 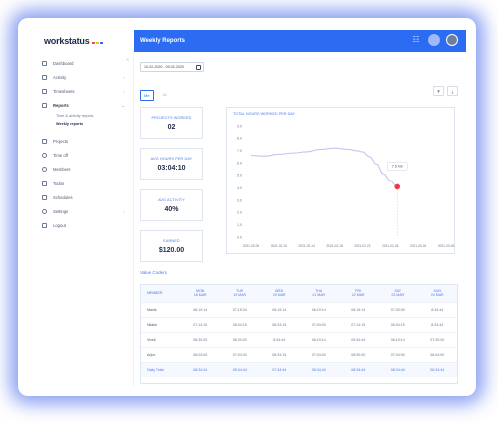 I want to click on date-range-picker: 10-02-2020 - 09-02-2020, so click(x=172, y=67).